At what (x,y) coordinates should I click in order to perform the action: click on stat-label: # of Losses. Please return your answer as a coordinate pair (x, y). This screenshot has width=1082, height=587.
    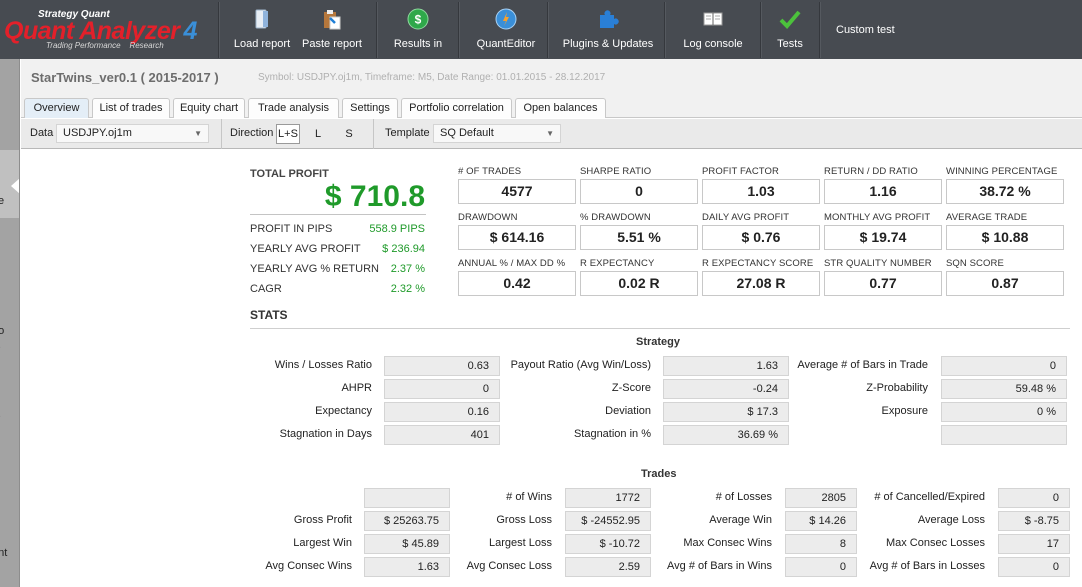
    Looking at the image, I should click on (743, 497).